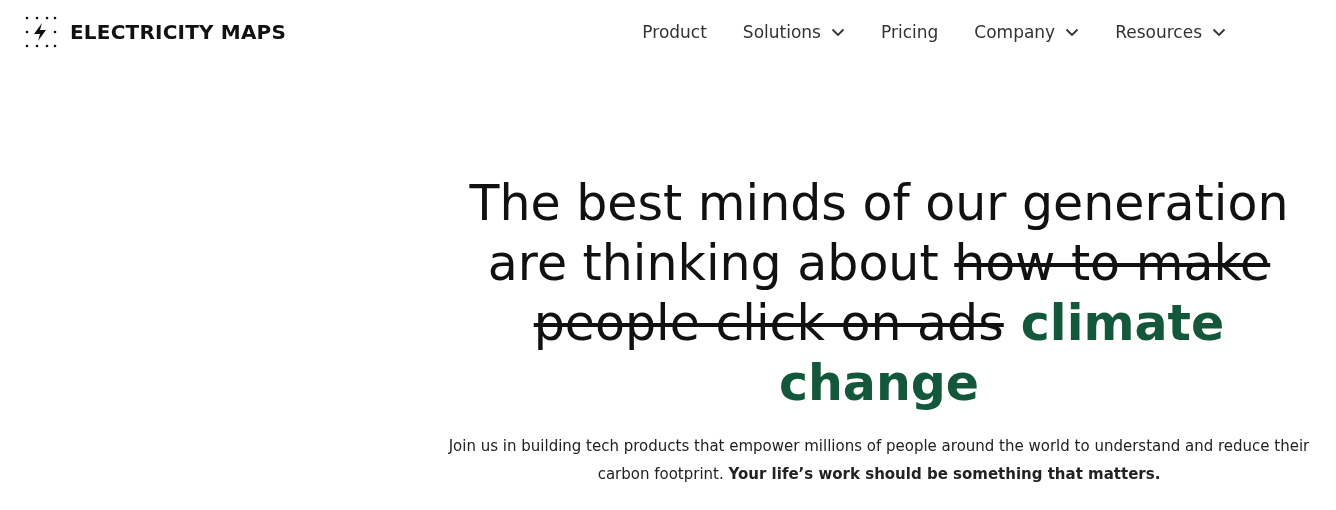  Describe the element at coordinates (1170, 32) in the screenshot. I see `nav-link: Resources` at that location.